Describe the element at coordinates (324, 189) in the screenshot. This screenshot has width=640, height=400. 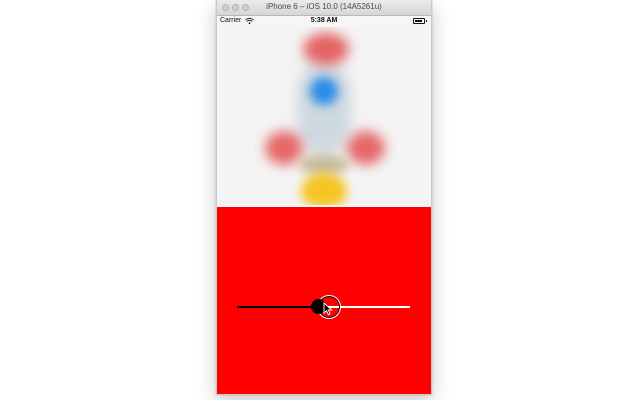
I see `rocket-flame-shape` at that location.